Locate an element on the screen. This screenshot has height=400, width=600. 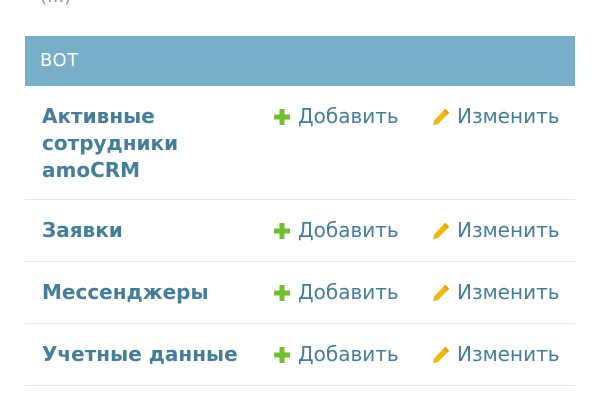
model-link: Активные сотрудники amoCRM is located at coordinates (147, 143).